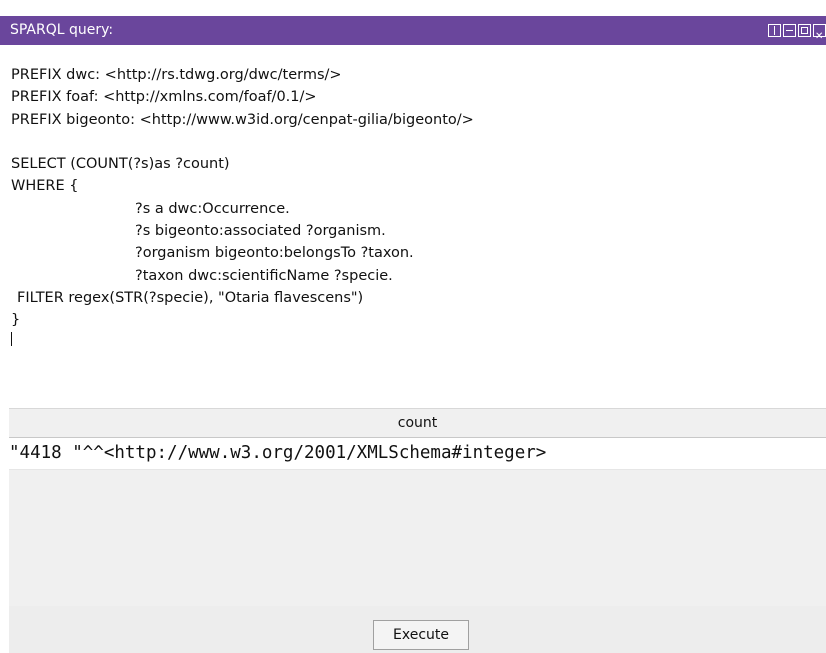 The image size is (826, 653). Describe the element at coordinates (819, 36) in the screenshot. I see `close-icon` at that location.